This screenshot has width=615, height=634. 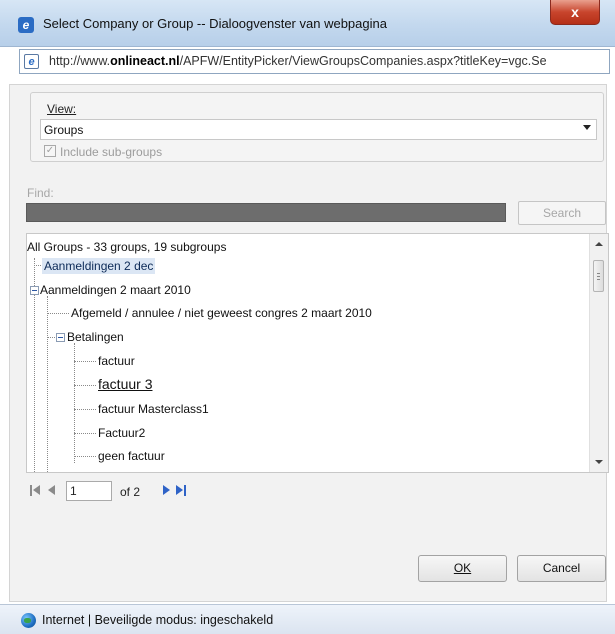 I want to click on view-label: View:, so click(x=62, y=109).